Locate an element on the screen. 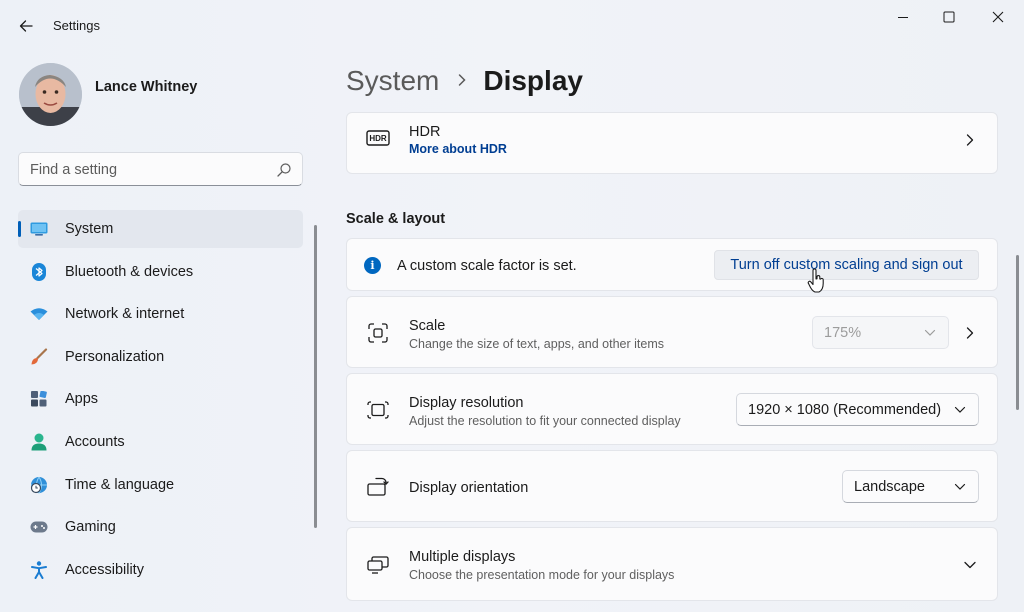 This screenshot has height=612, width=1024. sidebar-item-accessibility: Accessibility is located at coordinates (160, 570).